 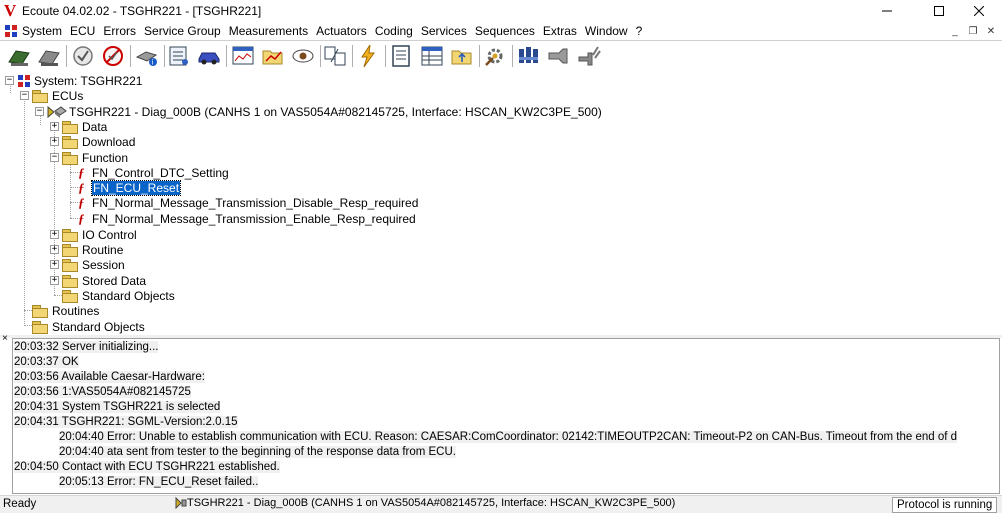 What do you see at coordinates (160, 172) in the screenshot?
I see `tree-label: FN_Control_DTC_Setting` at bounding box center [160, 172].